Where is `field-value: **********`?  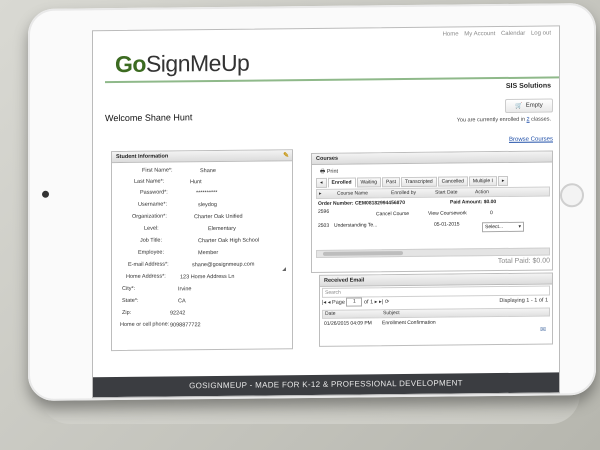
field-value: ********** is located at coordinates (206, 193).